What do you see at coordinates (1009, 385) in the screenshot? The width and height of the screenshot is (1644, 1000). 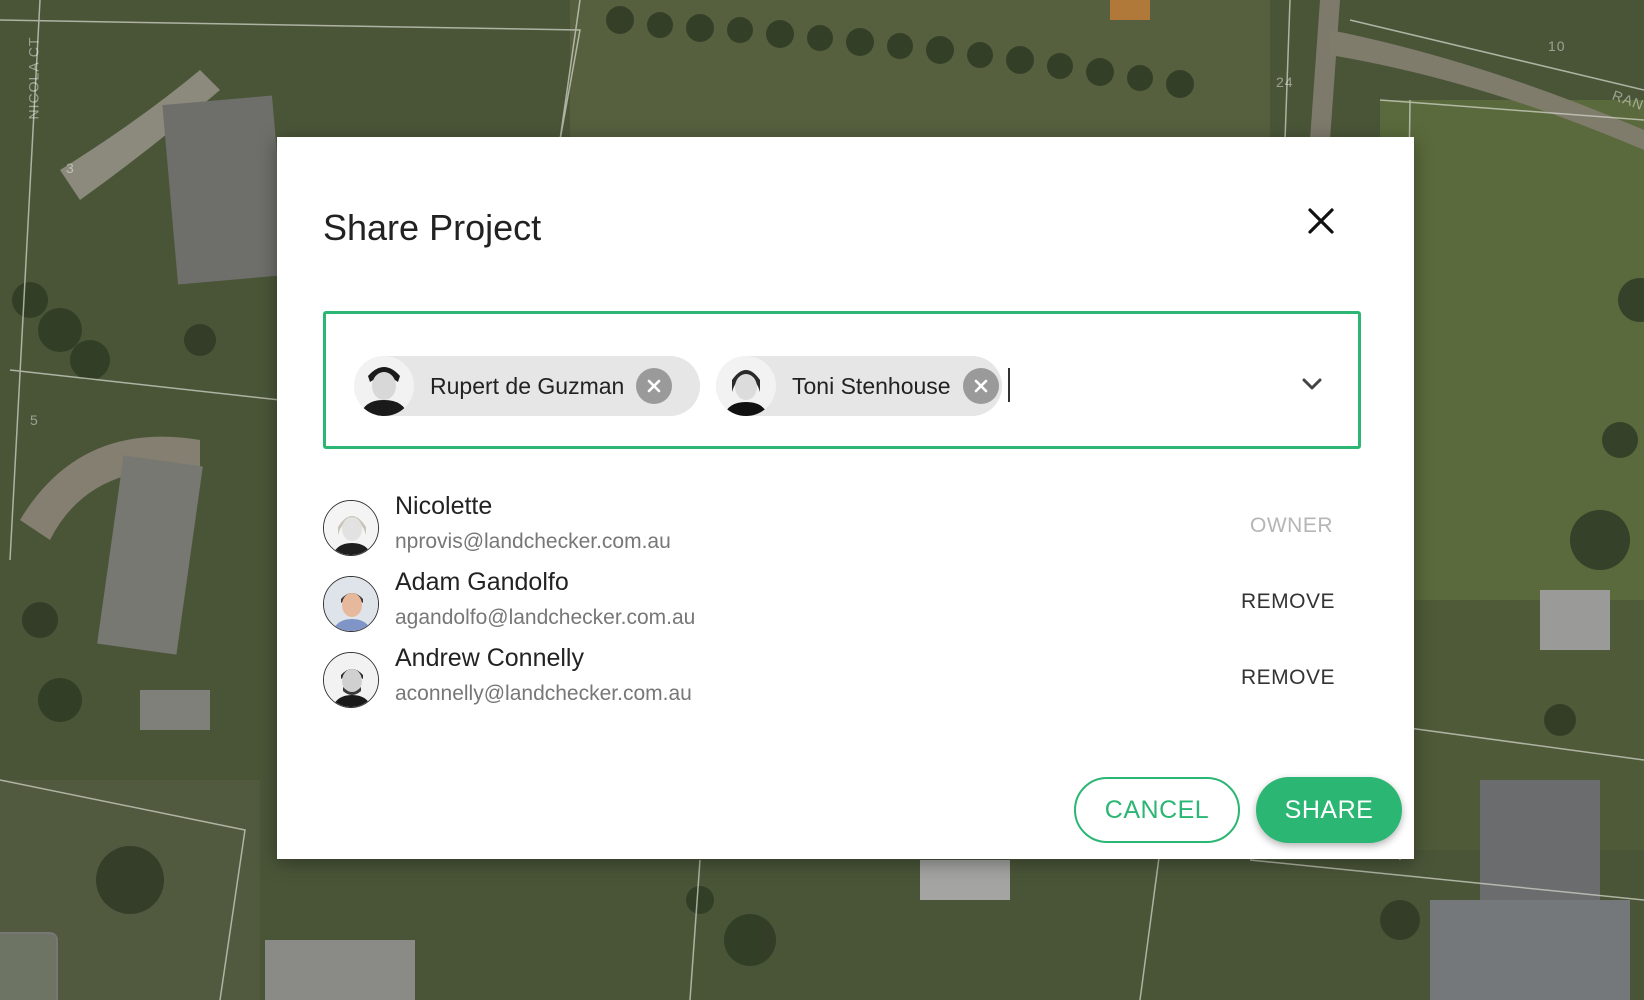 I see `text-caret` at bounding box center [1009, 385].